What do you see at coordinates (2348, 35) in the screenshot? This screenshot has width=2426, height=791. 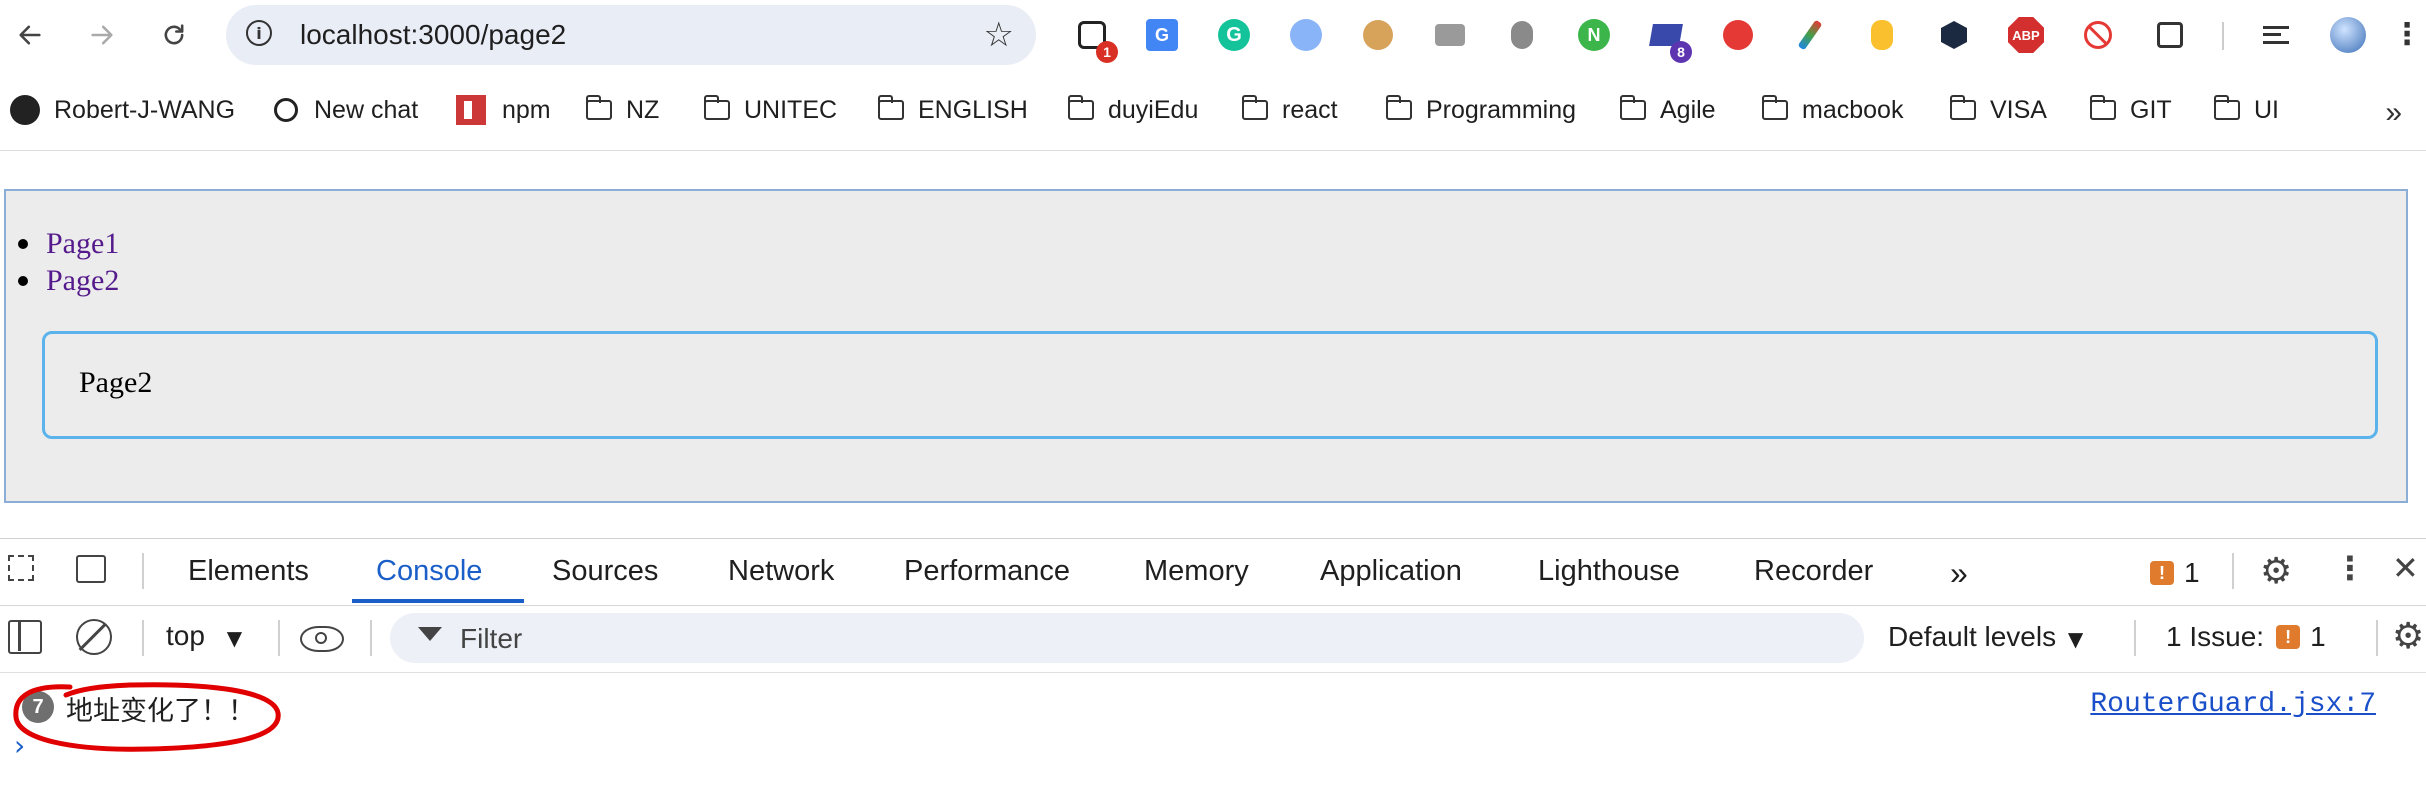 I see `profile-avatar-icon` at bounding box center [2348, 35].